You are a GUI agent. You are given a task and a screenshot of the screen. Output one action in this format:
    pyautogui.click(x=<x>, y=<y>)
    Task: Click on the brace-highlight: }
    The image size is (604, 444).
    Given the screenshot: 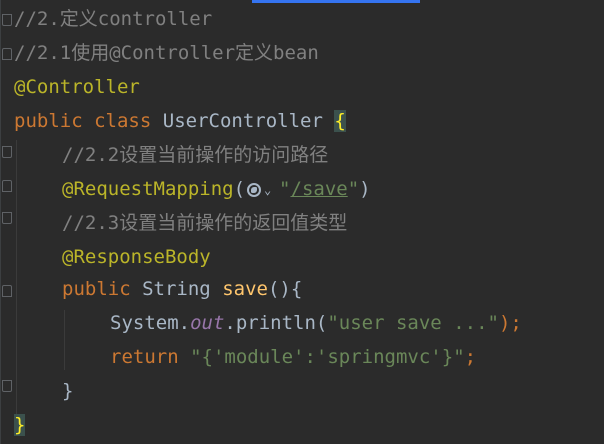 What is the action you would take?
    pyautogui.click(x=20, y=425)
    